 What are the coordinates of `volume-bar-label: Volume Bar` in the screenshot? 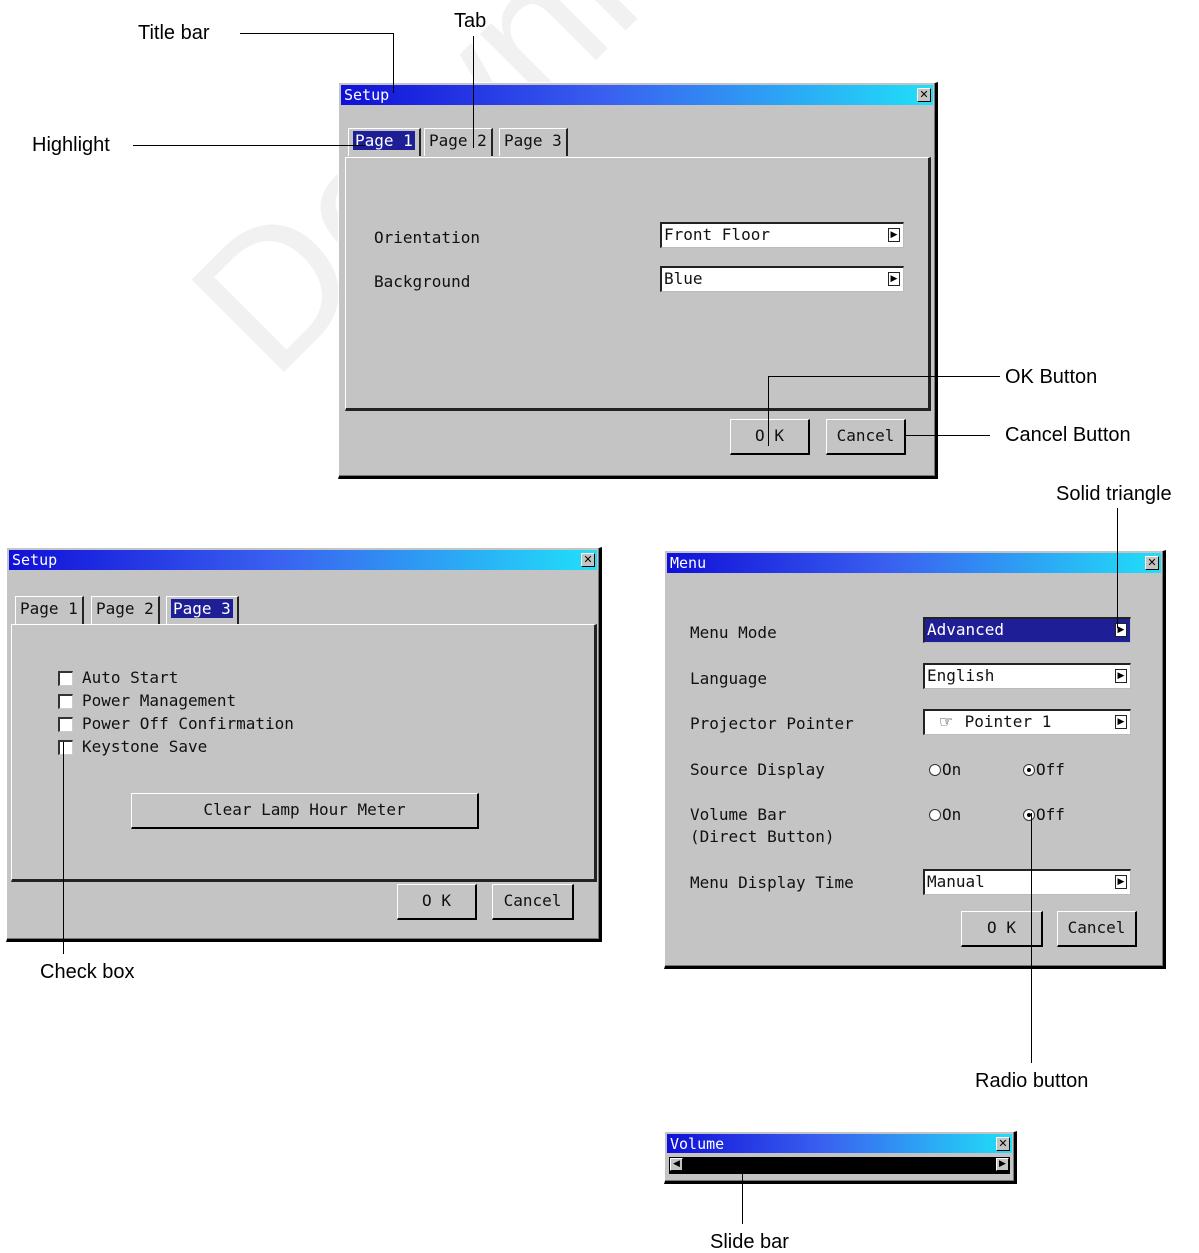 It's located at (738, 814).